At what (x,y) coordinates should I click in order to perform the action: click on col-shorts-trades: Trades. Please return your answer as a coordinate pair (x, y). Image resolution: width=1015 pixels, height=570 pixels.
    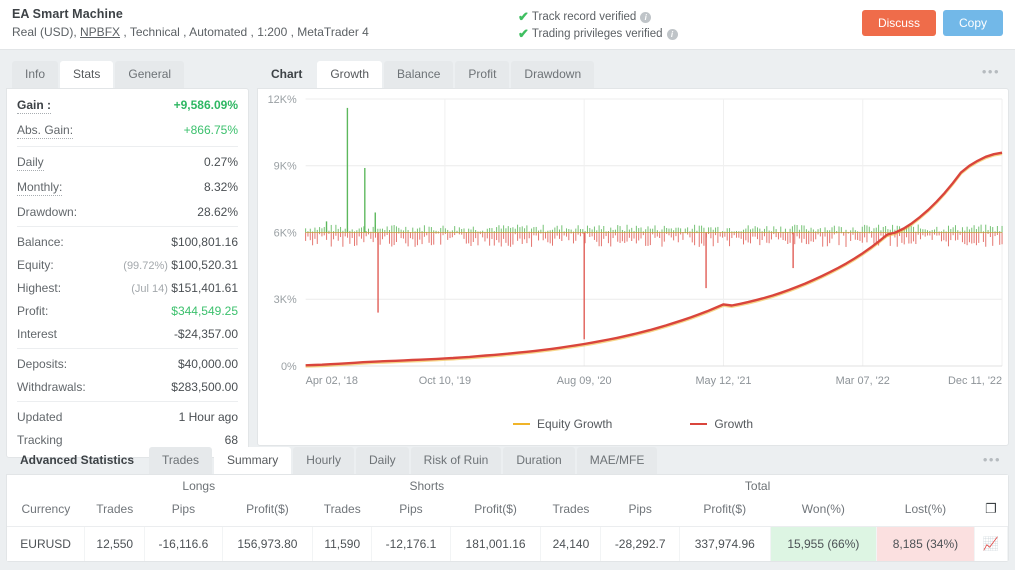
    Looking at the image, I should click on (342, 510).